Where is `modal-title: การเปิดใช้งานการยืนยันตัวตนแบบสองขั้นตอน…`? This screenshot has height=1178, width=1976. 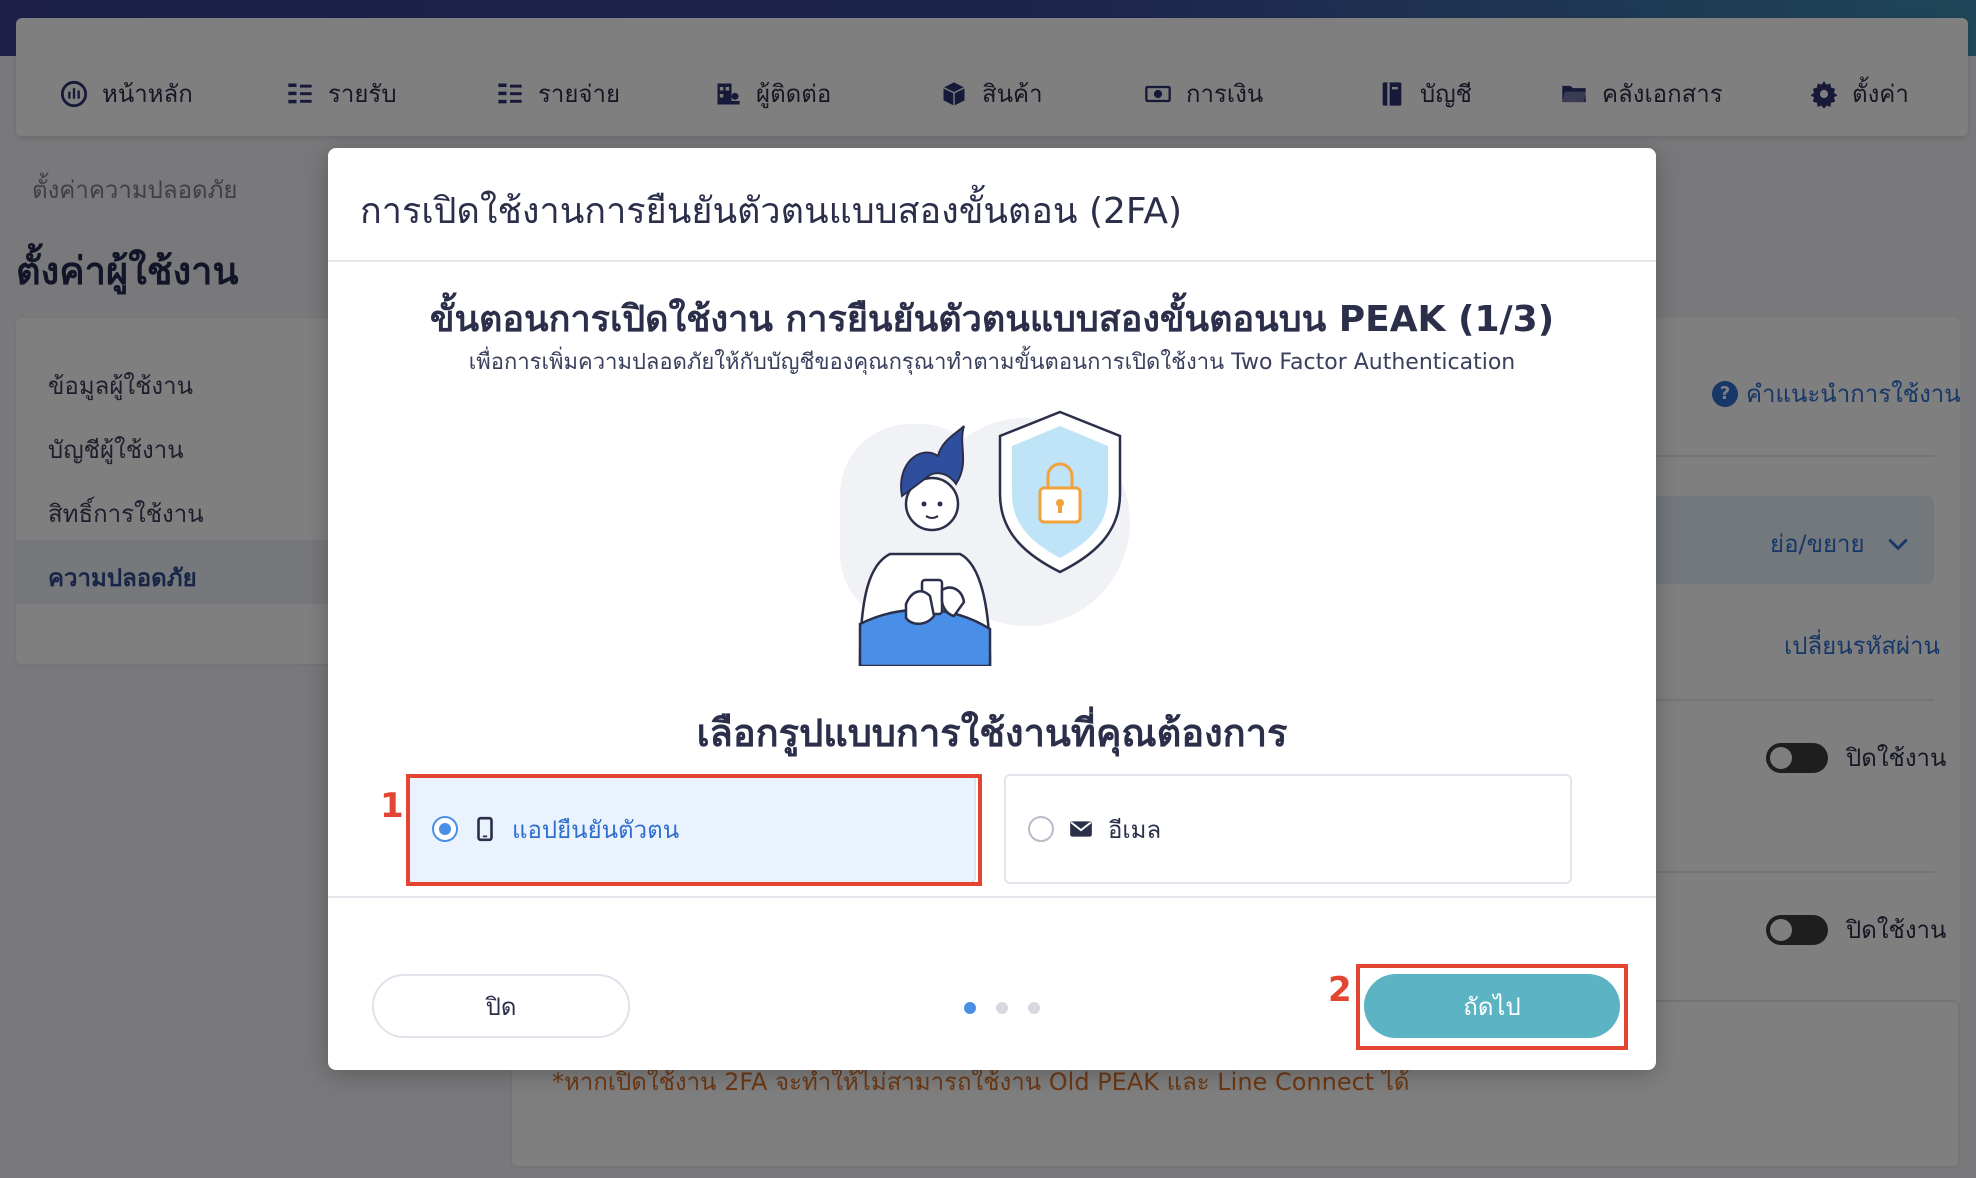 modal-title: การเปิดใช้งานการยืนยันตัวตนแบบสองขั้นตอน… is located at coordinates (771, 211).